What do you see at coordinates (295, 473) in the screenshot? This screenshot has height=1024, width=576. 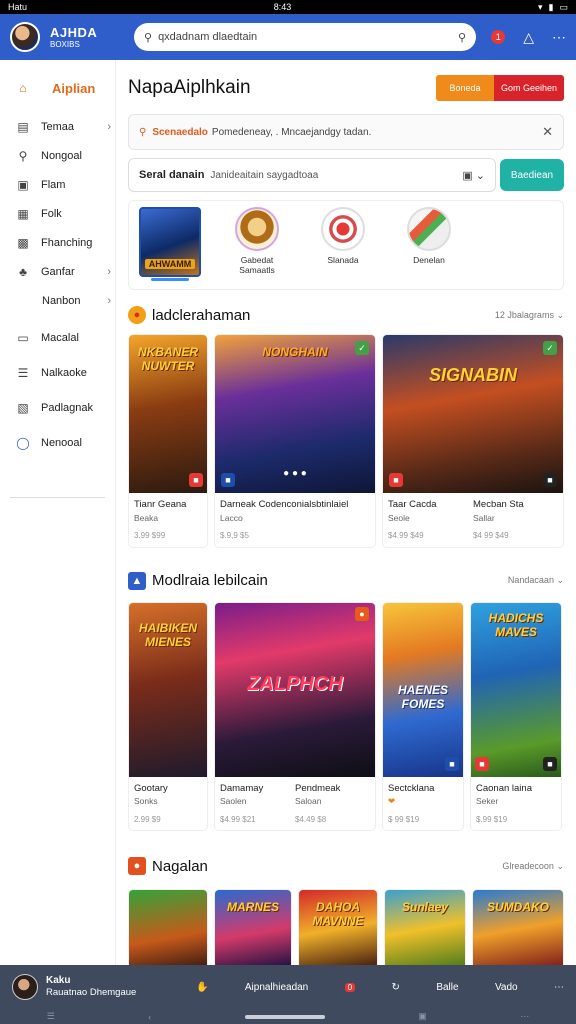 I see `carousel-dots: ● ● ●` at bounding box center [295, 473].